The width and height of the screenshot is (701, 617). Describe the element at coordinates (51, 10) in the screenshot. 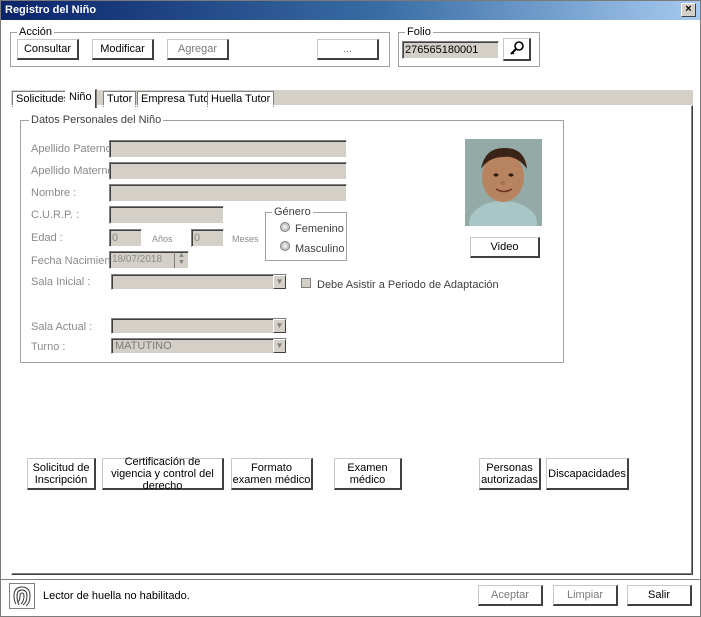

I see `window-title: Registro del Niño` at that location.